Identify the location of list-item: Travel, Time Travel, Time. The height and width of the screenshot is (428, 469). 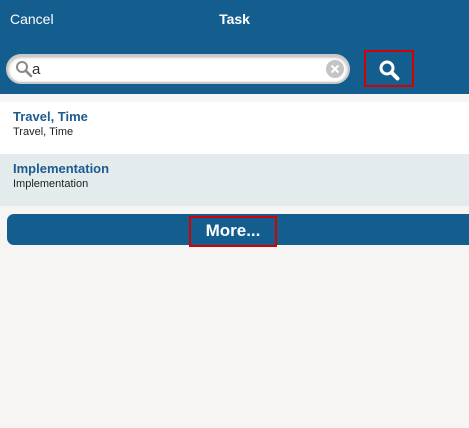
(234, 128).